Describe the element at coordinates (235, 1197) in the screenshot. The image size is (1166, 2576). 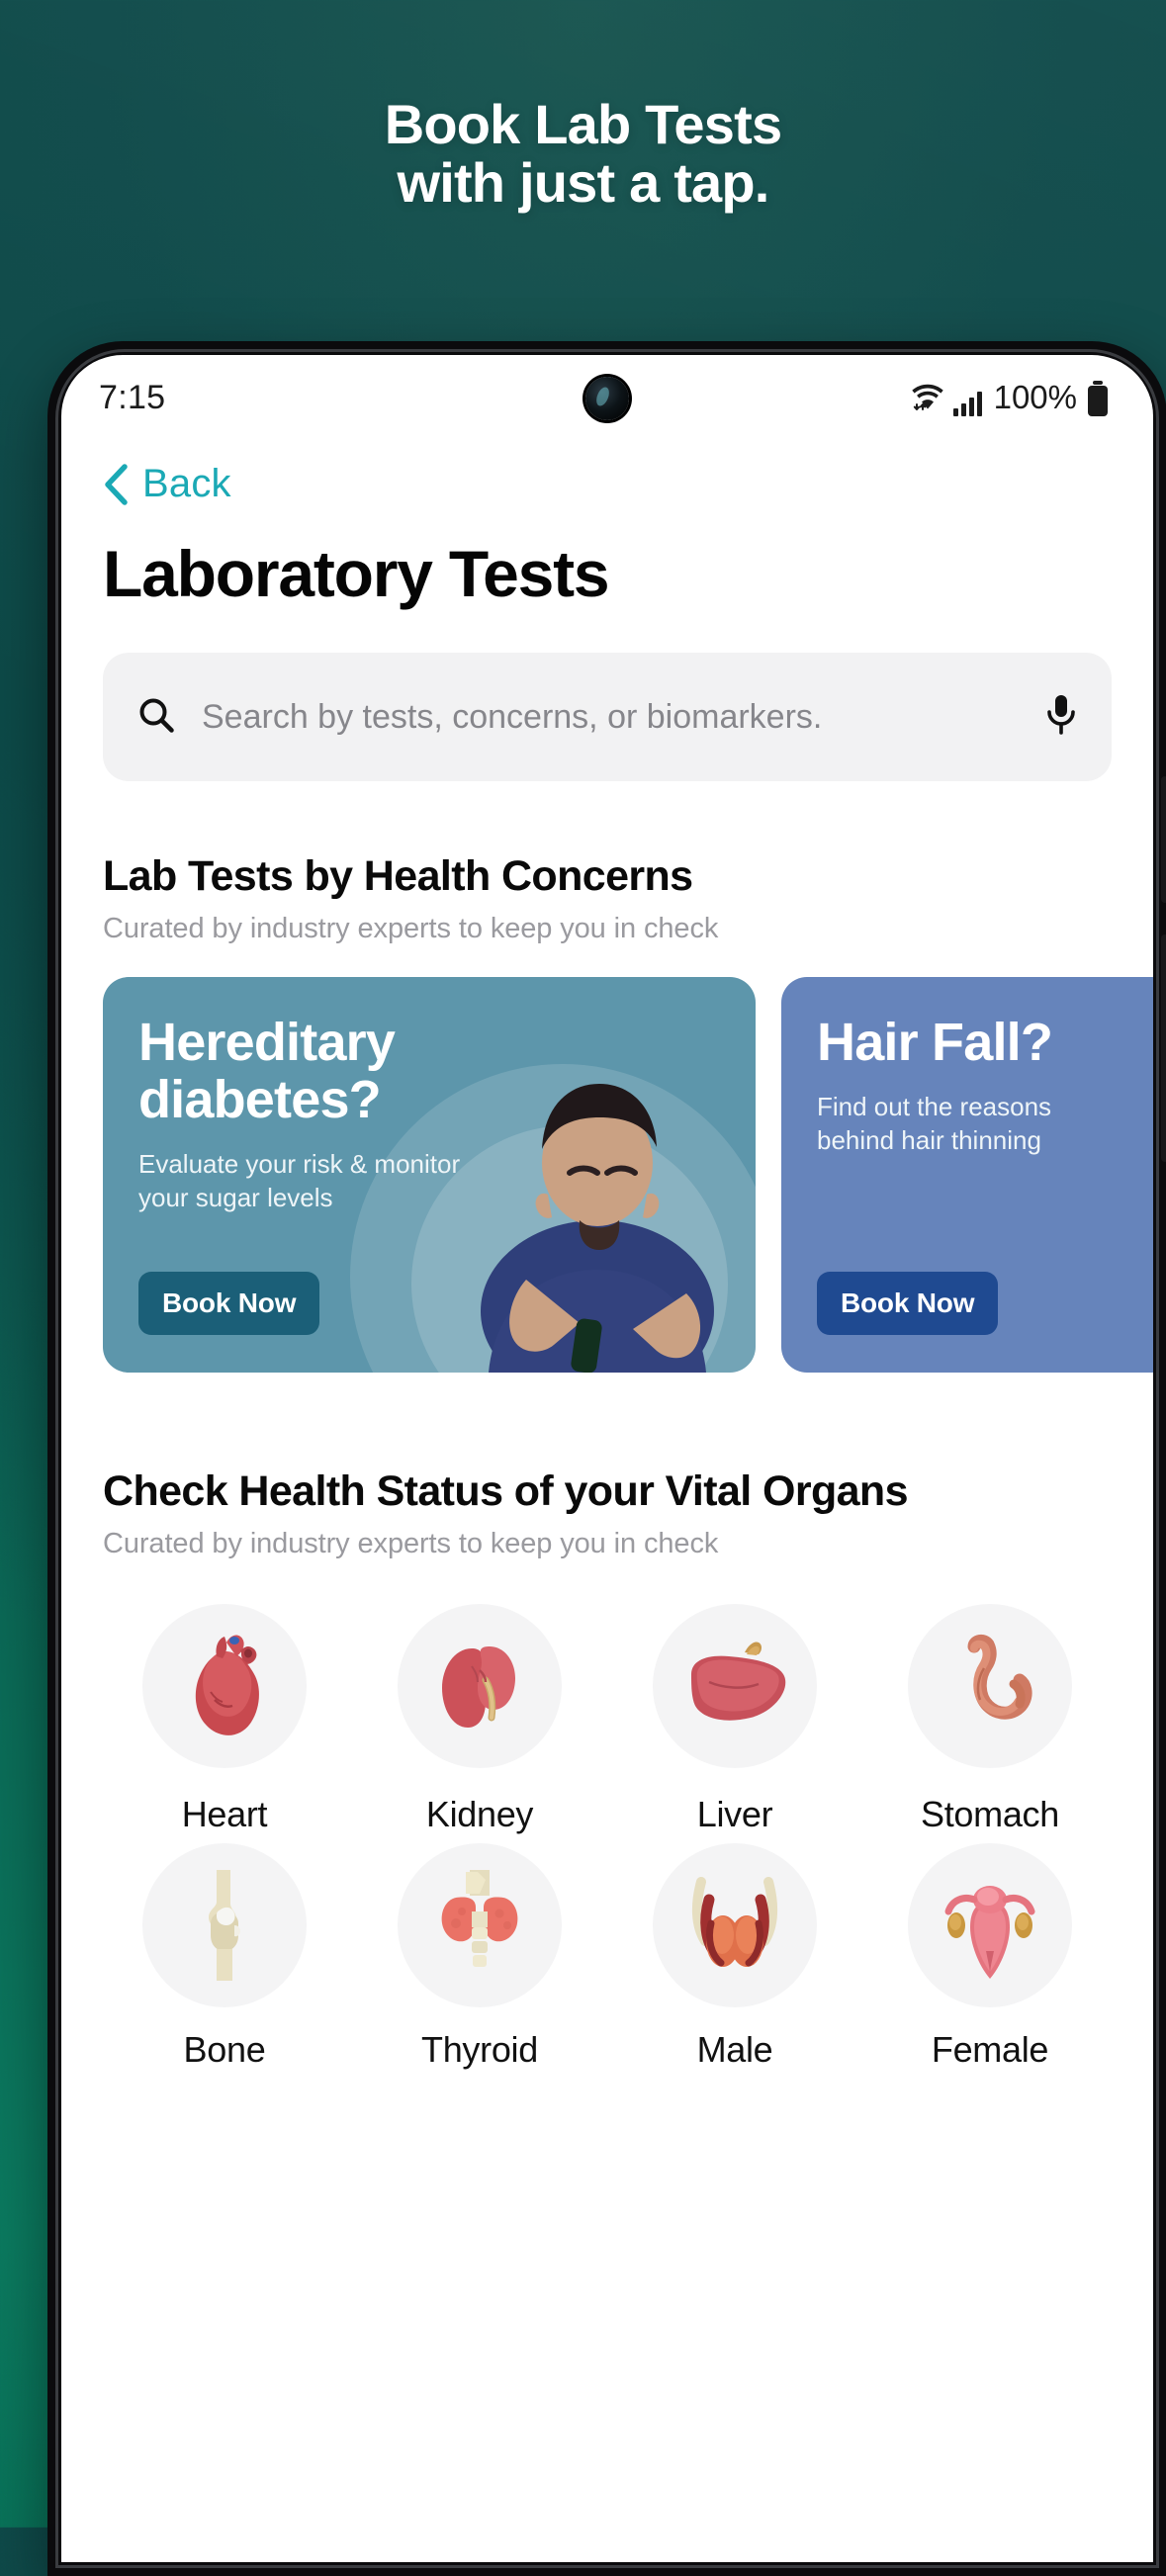
I see `concern-card-subtitle-line2: your sugar levels` at that location.